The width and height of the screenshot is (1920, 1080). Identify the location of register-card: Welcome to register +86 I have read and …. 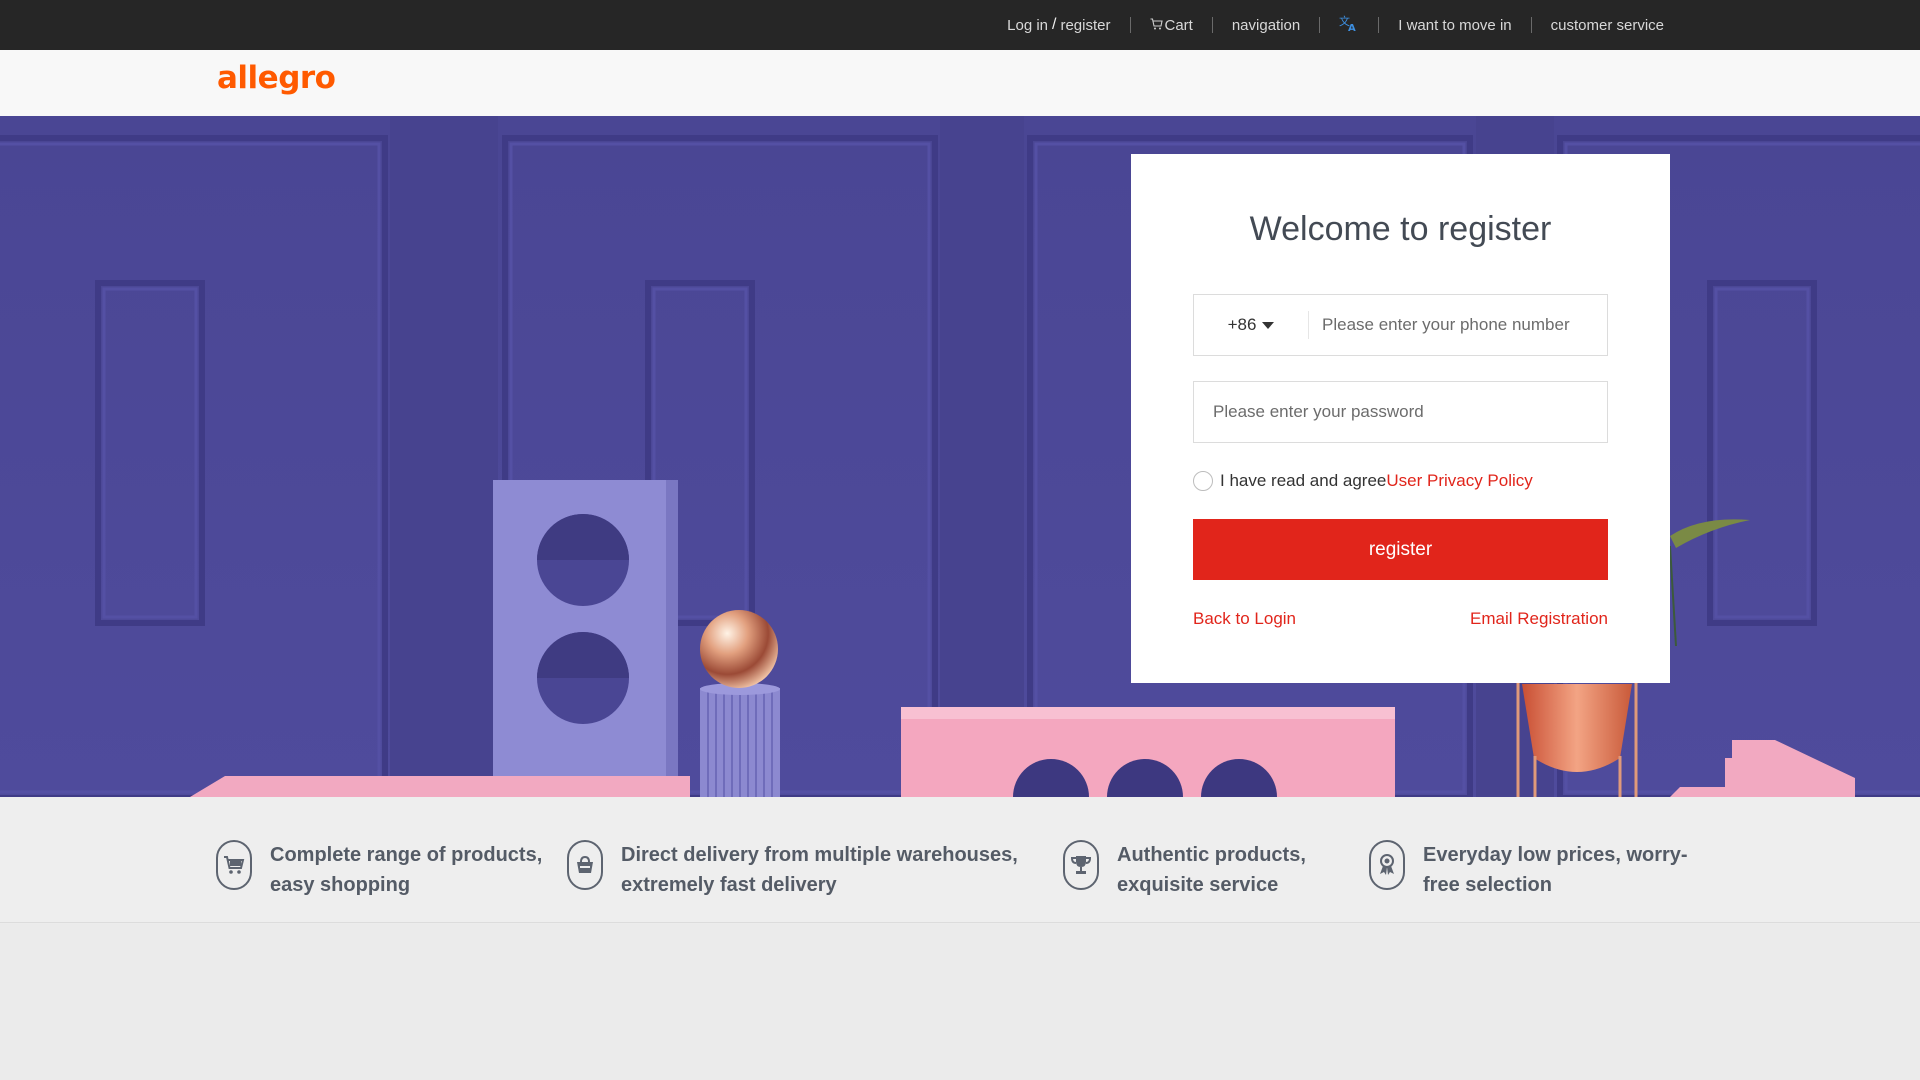
(1400, 418).